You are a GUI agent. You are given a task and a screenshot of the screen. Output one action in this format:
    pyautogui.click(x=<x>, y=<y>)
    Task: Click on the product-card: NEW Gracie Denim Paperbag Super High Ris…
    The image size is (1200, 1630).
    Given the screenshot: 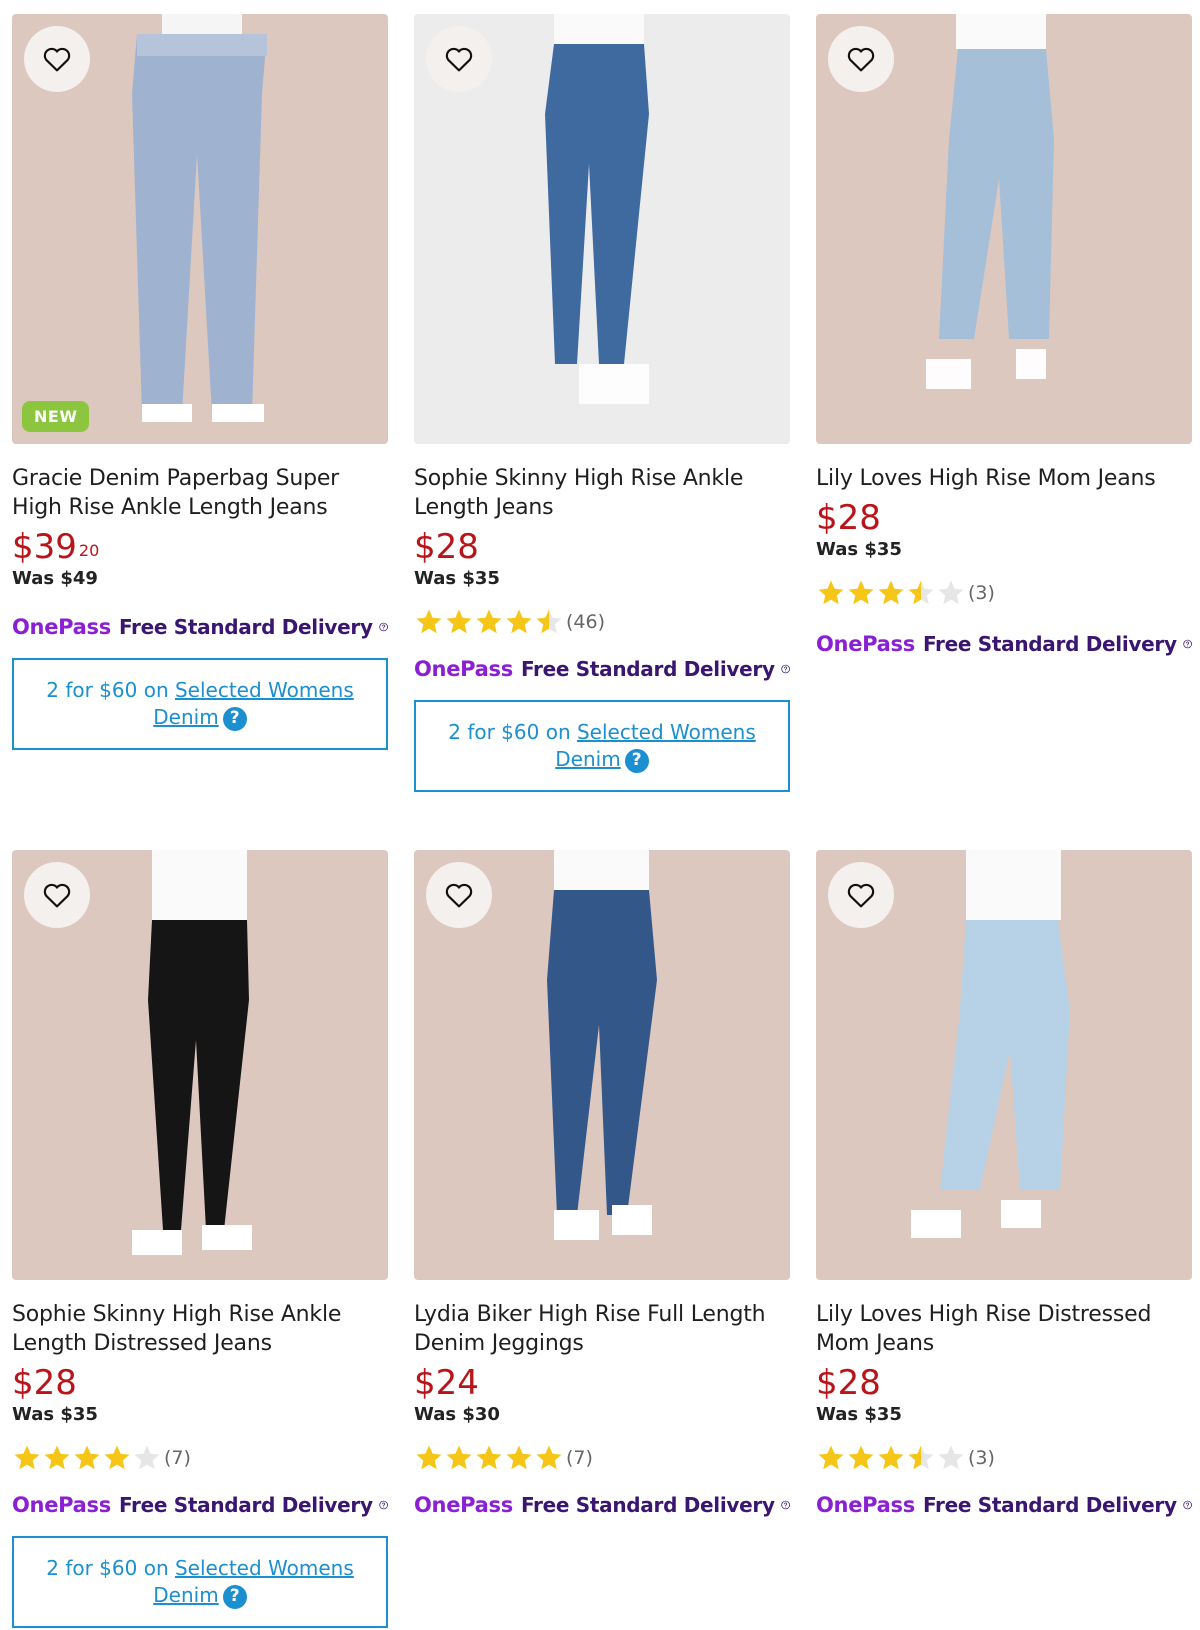 What is the action you would take?
    pyautogui.click(x=200, y=382)
    